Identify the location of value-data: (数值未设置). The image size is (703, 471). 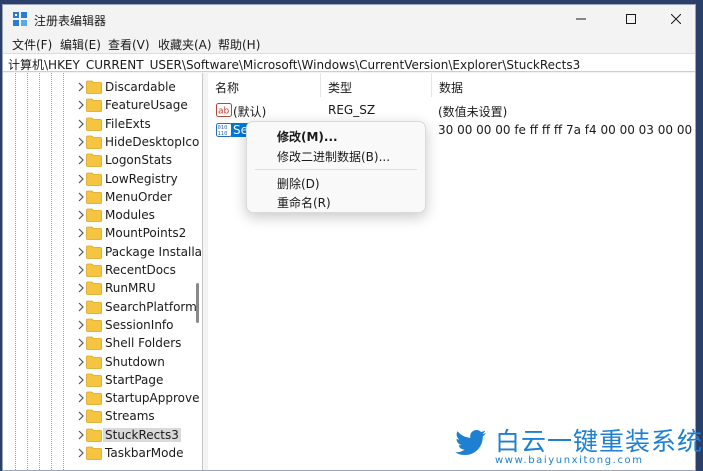
(473, 112).